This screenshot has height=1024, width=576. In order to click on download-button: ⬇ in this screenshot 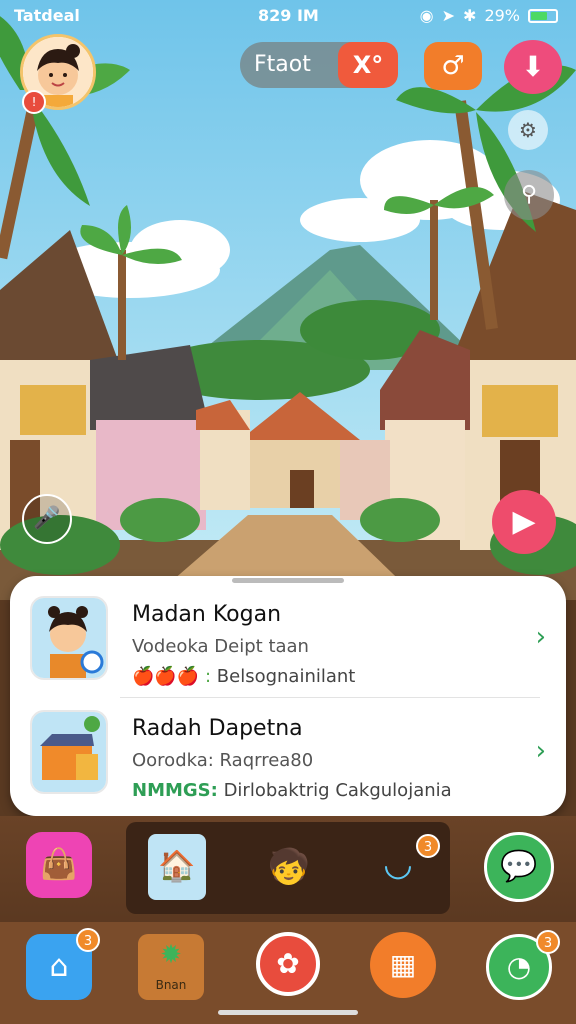, I will do `click(533, 67)`.